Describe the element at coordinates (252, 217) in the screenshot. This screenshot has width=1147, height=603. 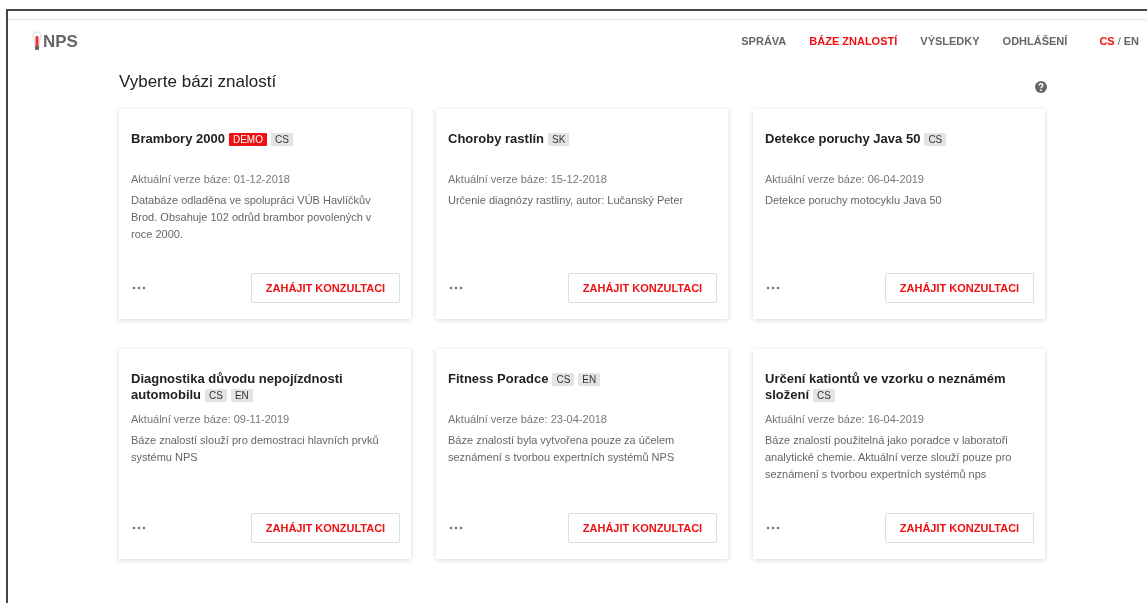
I see `description-text: Databáze odladěna ve spolupráci VÚB Havlíčkův Brod. Obsahuje 102 odrůd brambor povolených v roce 2000.` at that location.